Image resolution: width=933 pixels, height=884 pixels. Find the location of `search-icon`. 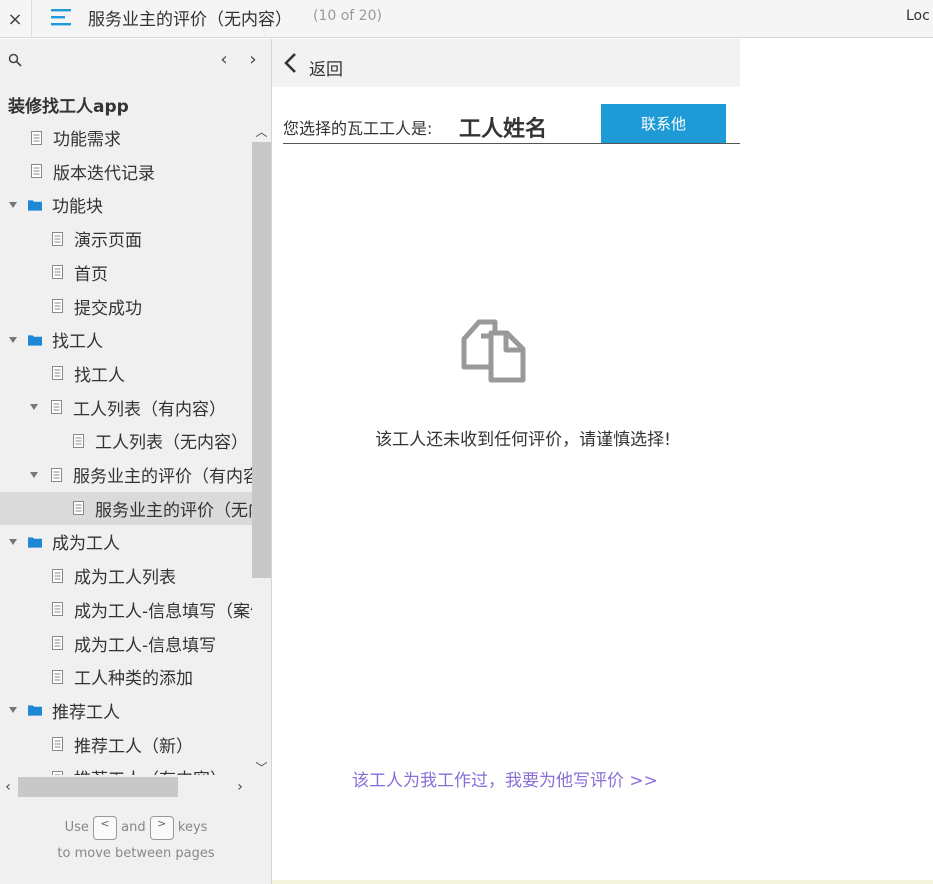

search-icon is located at coordinates (15, 60).